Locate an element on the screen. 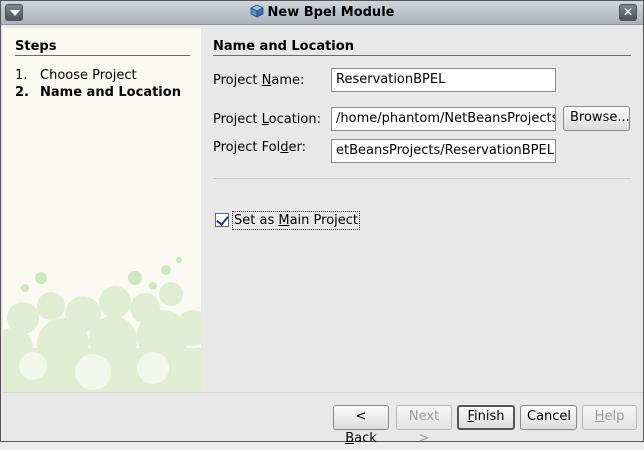 The height and width of the screenshot is (450, 644). button-text: elp is located at coordinates (614, 416).